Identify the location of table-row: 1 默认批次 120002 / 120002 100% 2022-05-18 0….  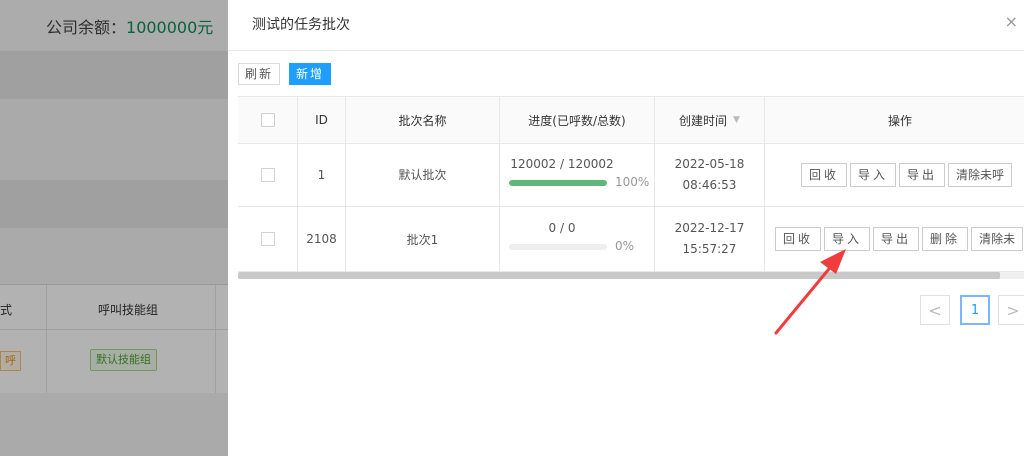
(631, 175).